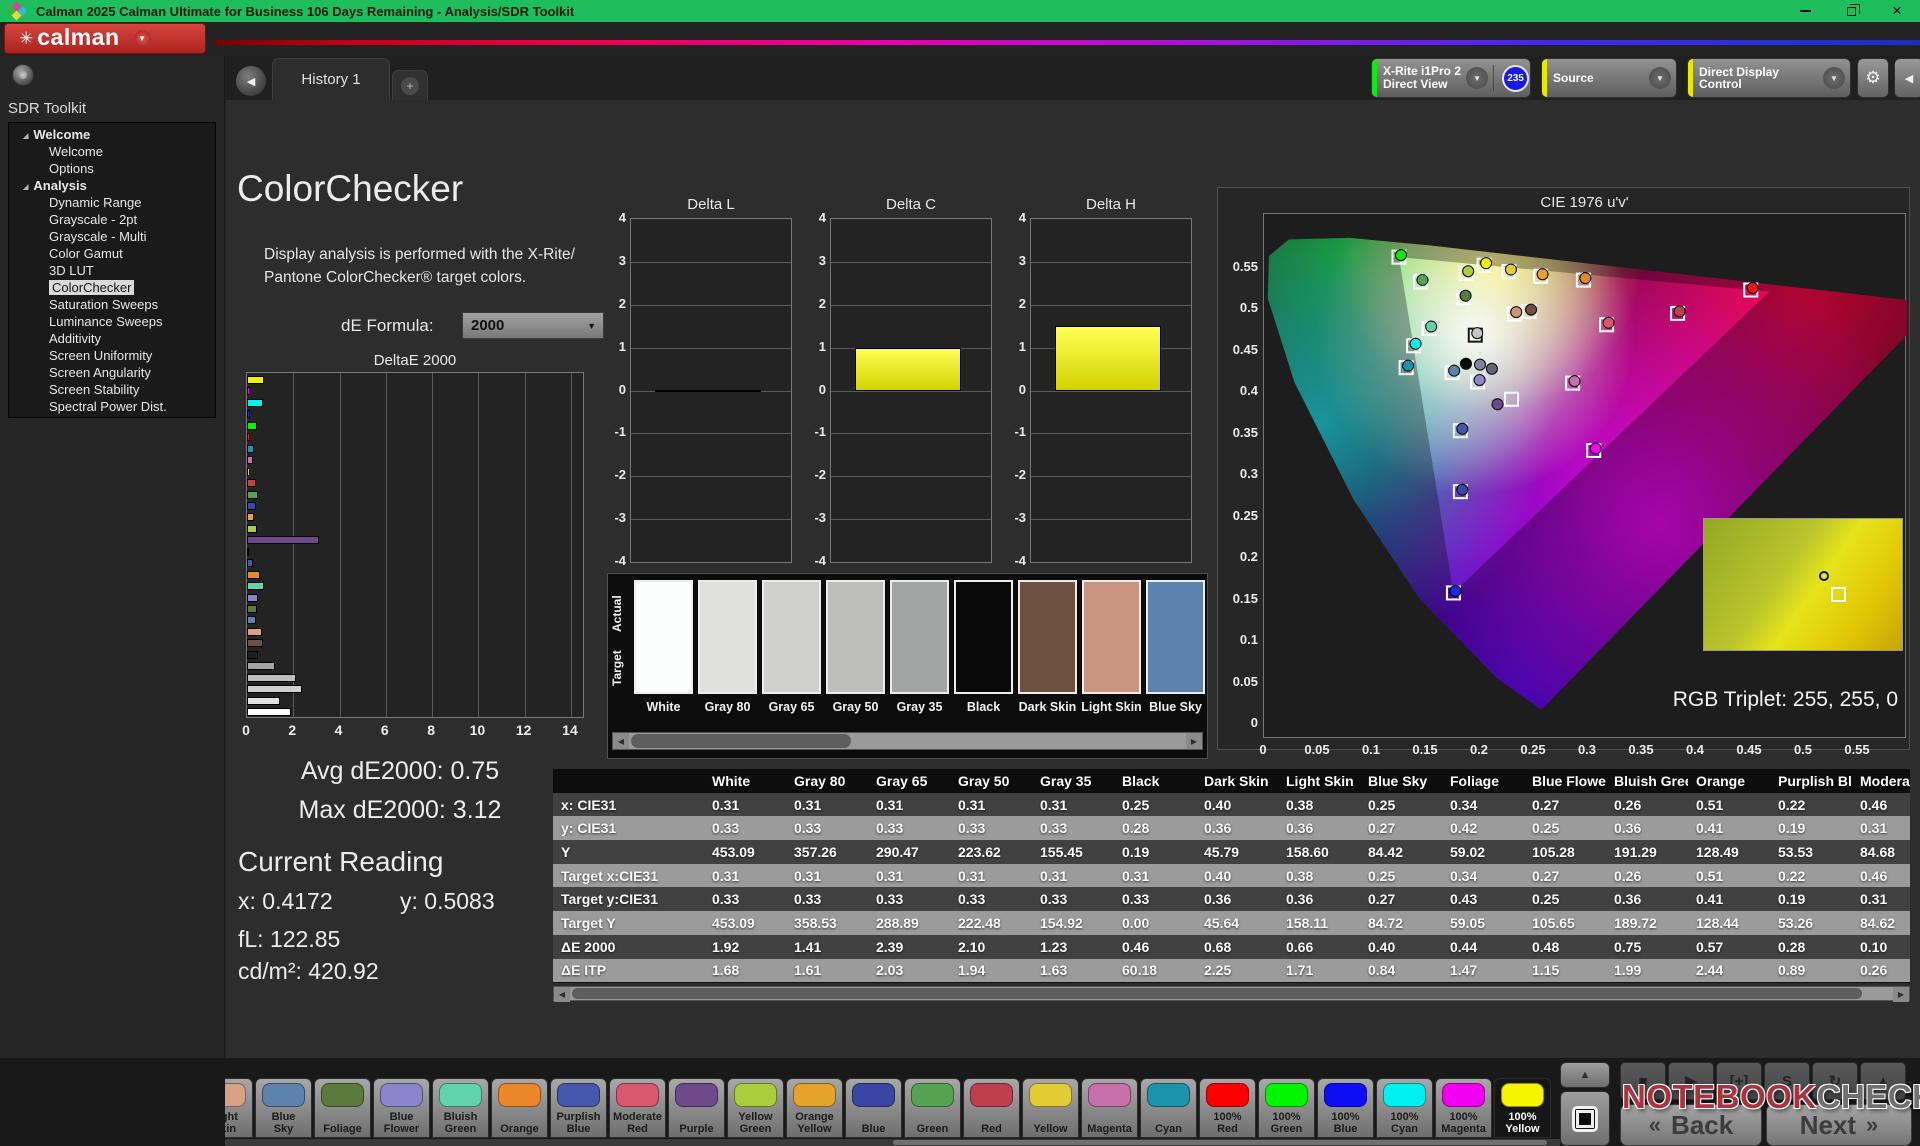  What do you see at coordinates (1227, 1108) in the screenshot?
I see `patch-button-100-red: 100% Red` at bounding box center [1227, 1108].